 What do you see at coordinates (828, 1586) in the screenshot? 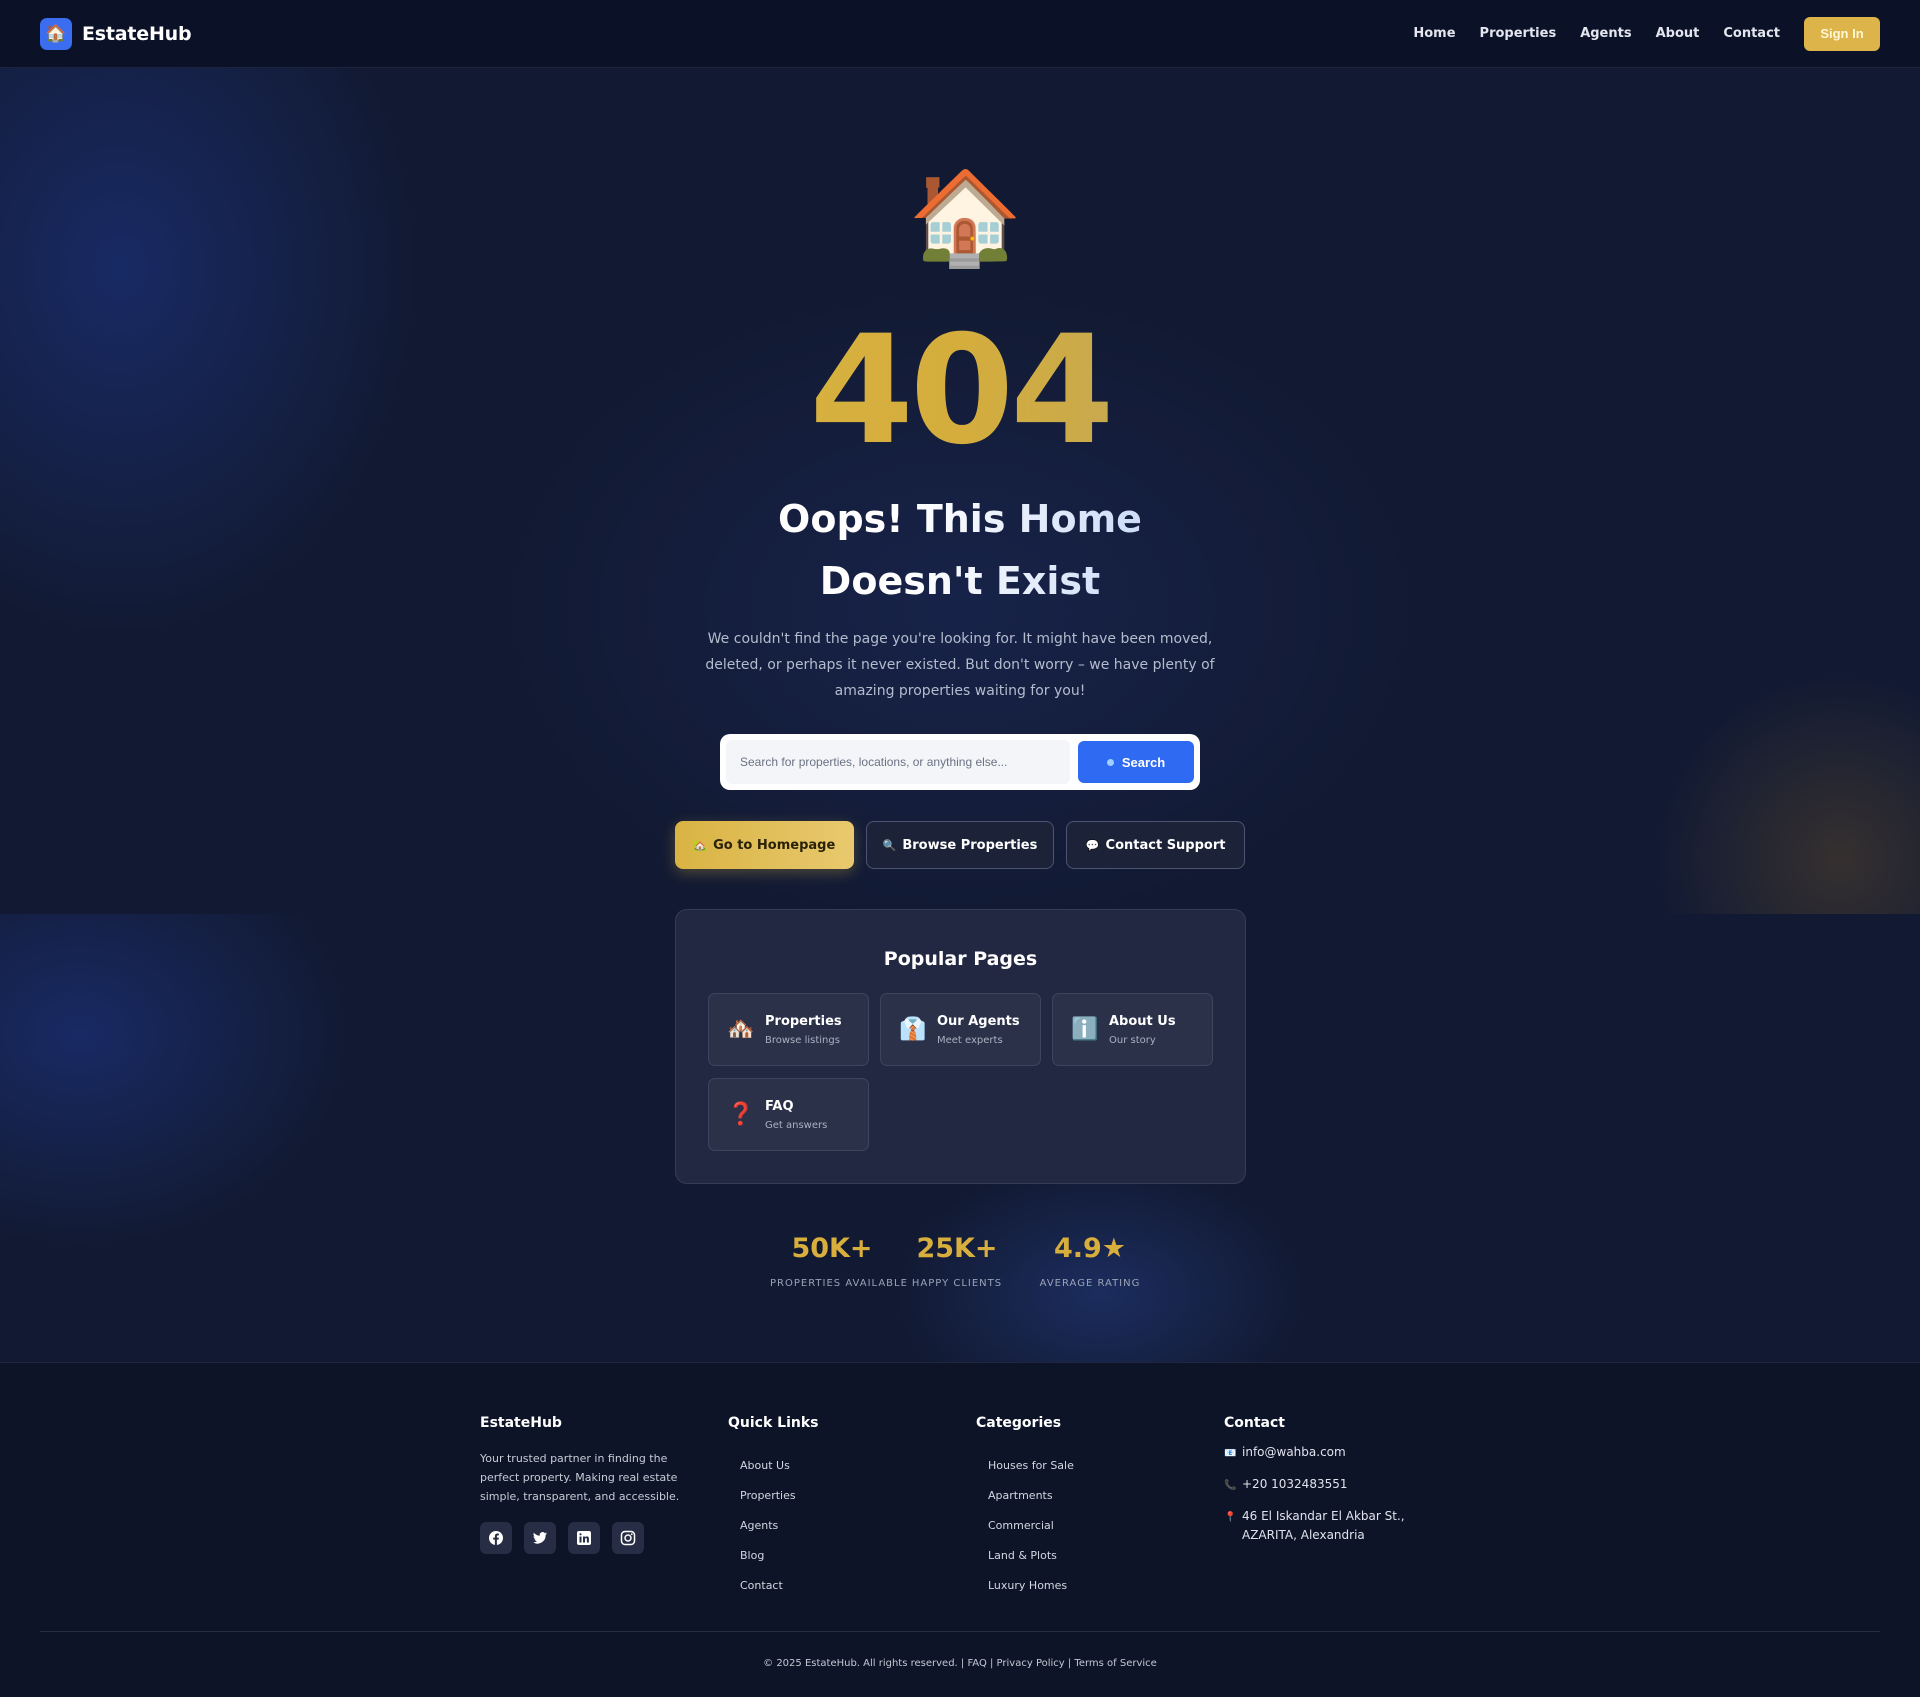
I see `footer-link-contact: Contact` at bounding box center [828, 1586].